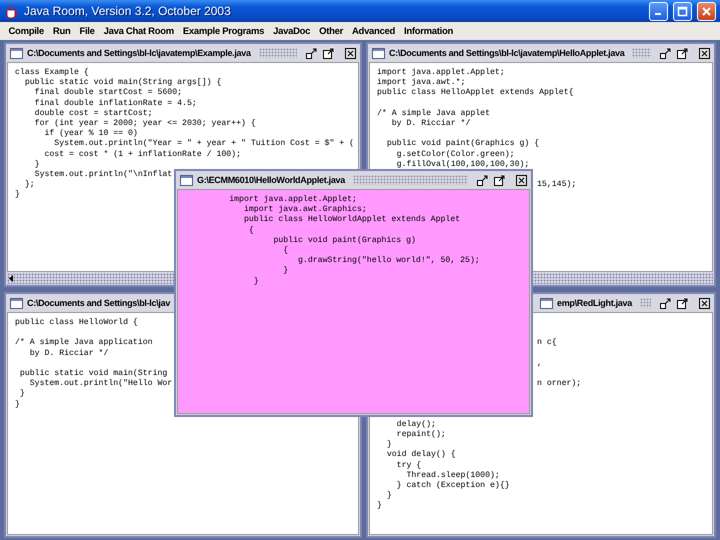  What do you see at coordinates (223, 31) in the screenshot?
I see `menu-item: Example Programs` at bounding box center [223, 31].